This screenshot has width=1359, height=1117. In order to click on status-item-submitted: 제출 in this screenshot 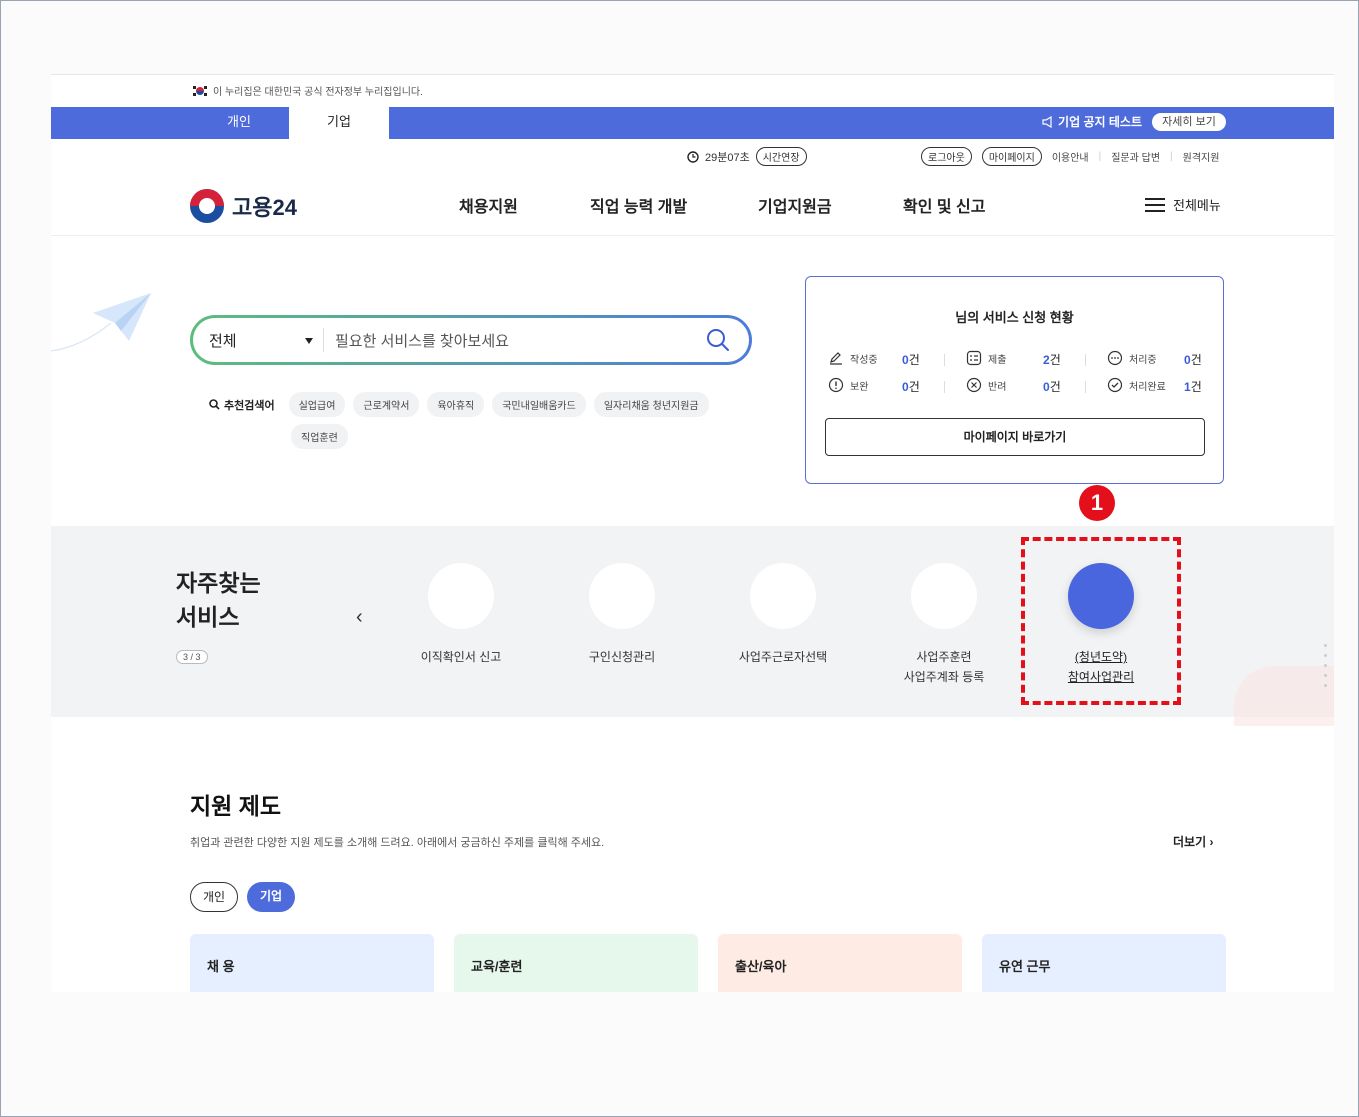, I will do `click(986, 358)`.